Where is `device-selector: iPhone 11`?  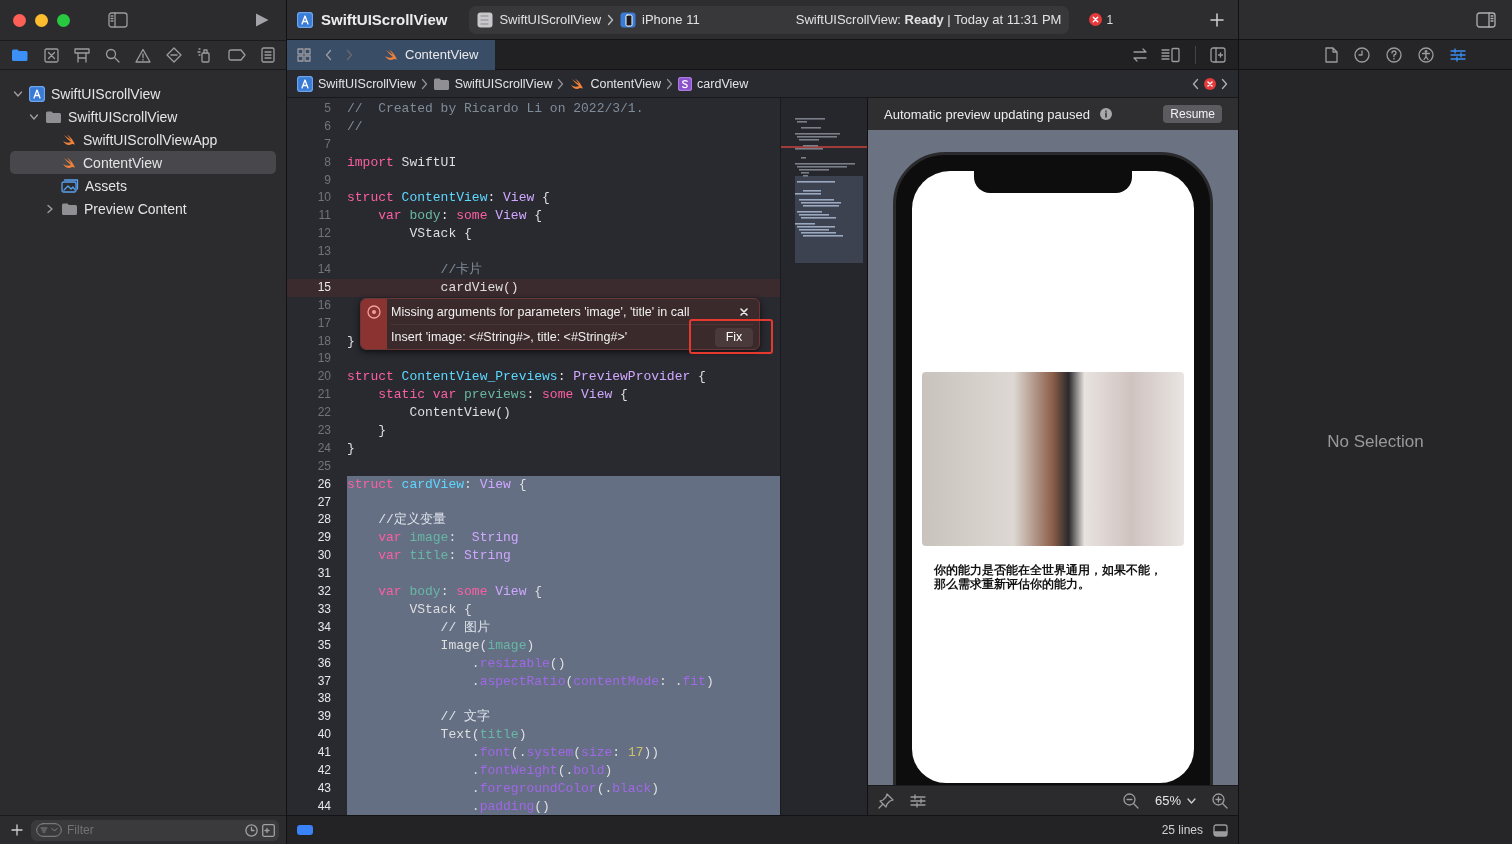
device-selector: iPhone 11 is located at coordinates (660, 19).